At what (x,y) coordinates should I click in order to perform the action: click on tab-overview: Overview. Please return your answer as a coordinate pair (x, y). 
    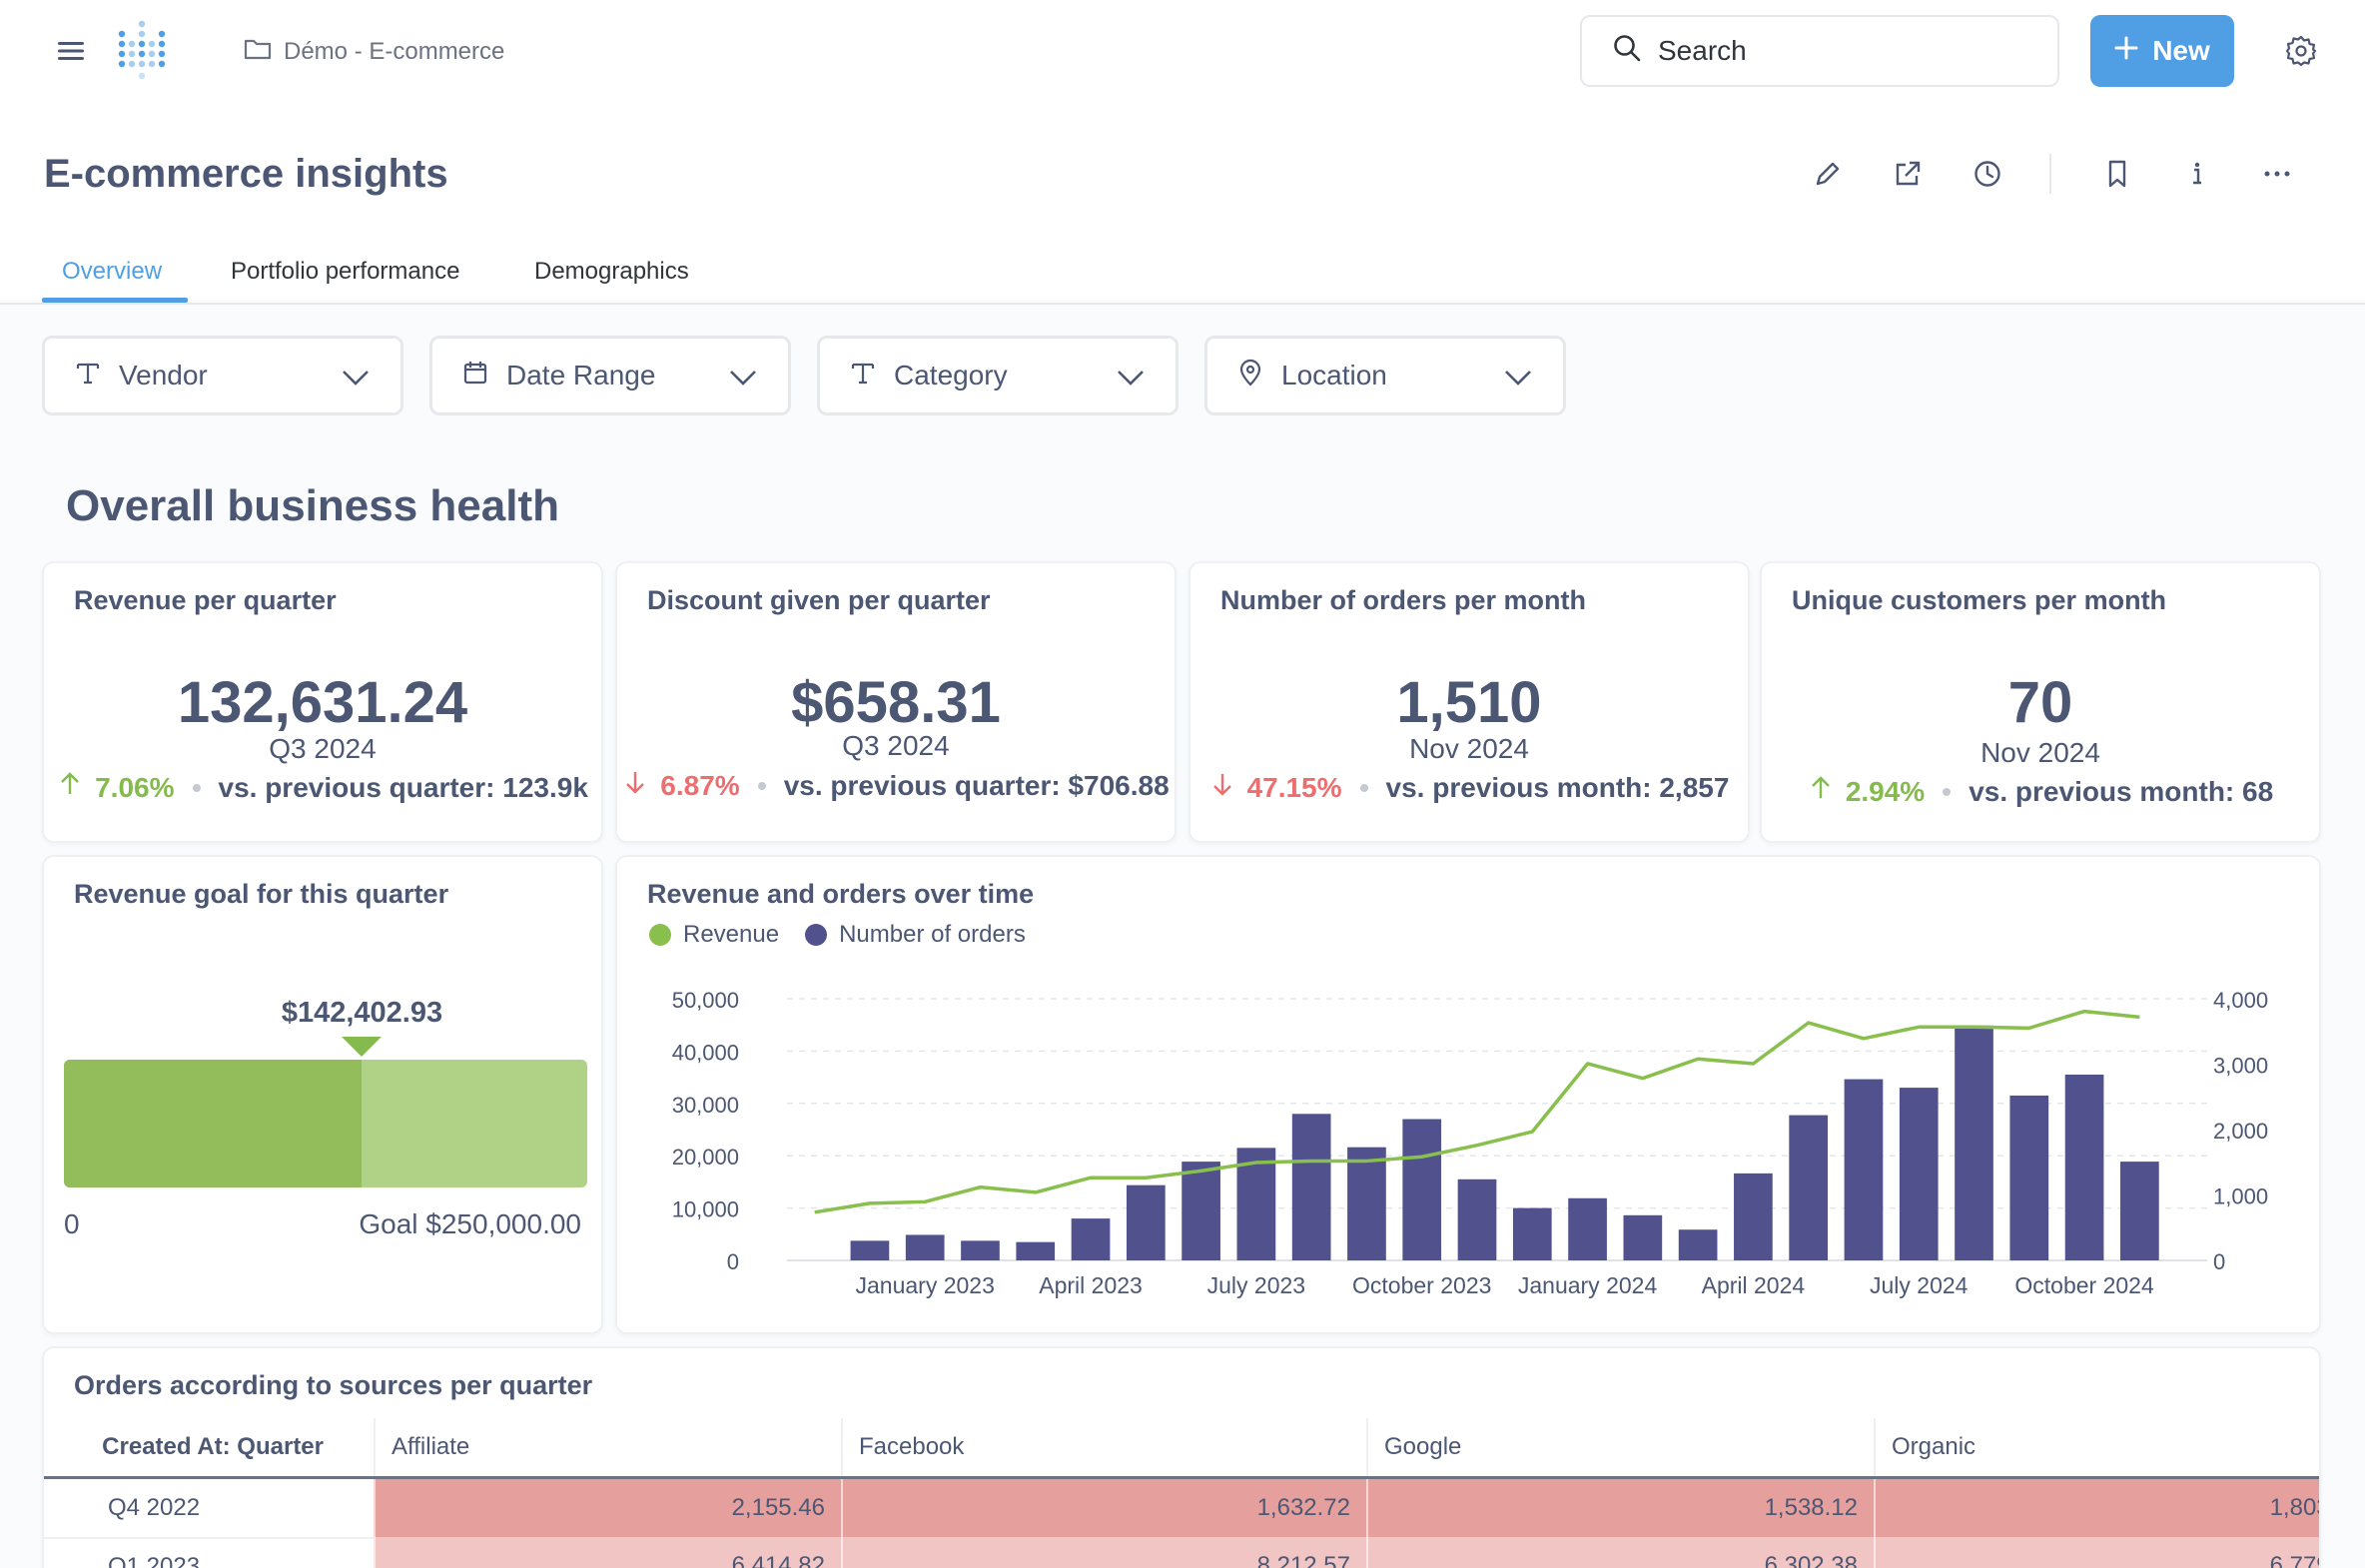
    Looking at the image, I should click on (112, 272).